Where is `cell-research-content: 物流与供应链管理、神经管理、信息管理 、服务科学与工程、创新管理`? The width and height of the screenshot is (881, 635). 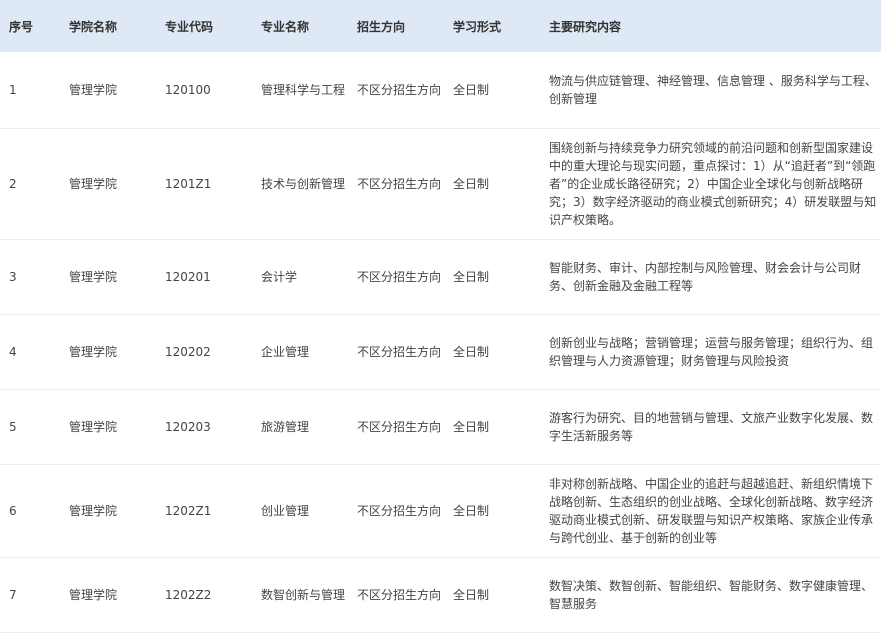
cell-research-content: 物流与供应链管理、神经管理、信息管理 、服务科学与工程、创新管理 is located at coordinates (715, 90).